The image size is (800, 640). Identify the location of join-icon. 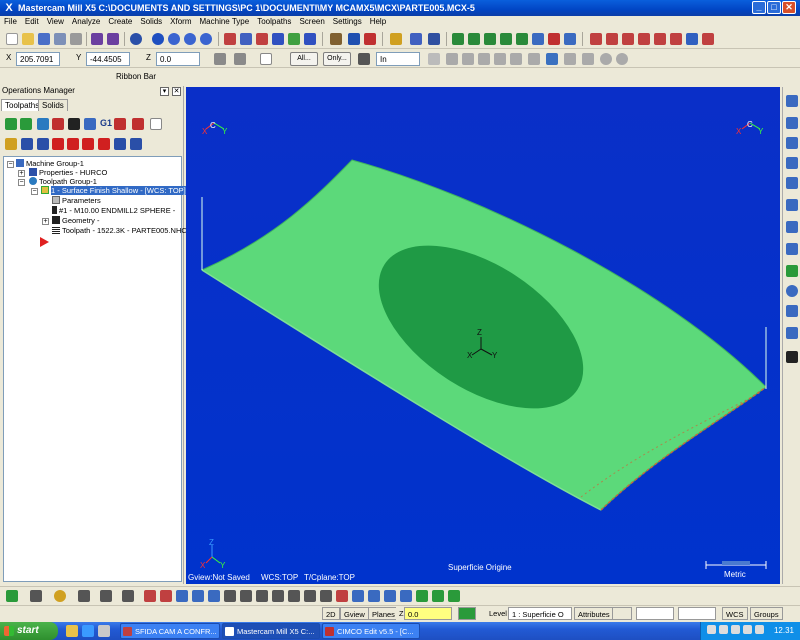
(182, 596).